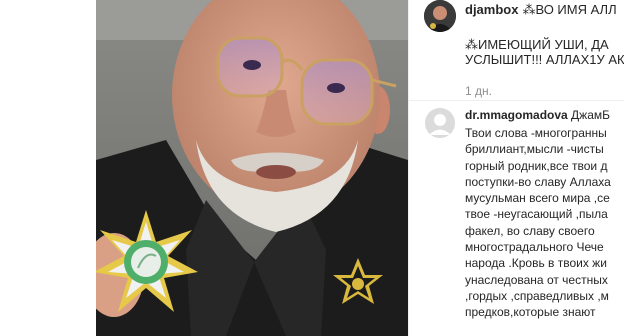 This screenshot has height=336, width=624. Describe the element at coordinates (516, 100) in the screenshot. I see `divider` at that location.